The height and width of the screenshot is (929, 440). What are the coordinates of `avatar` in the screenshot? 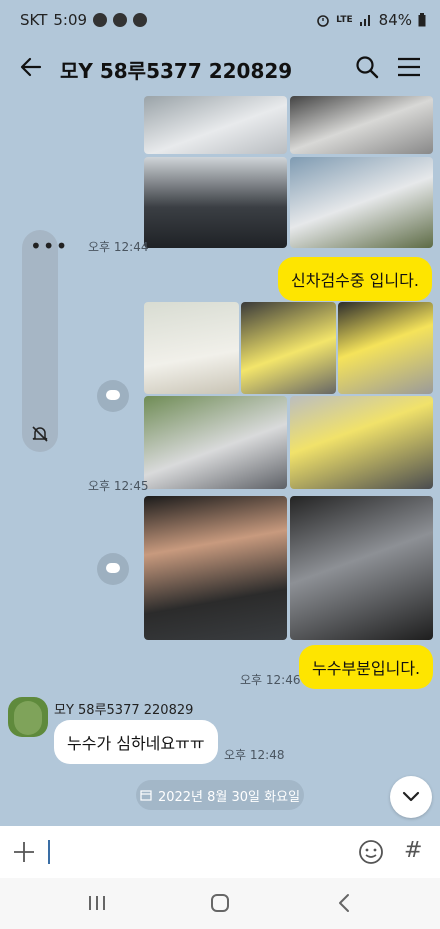 It's located at (28, 717).